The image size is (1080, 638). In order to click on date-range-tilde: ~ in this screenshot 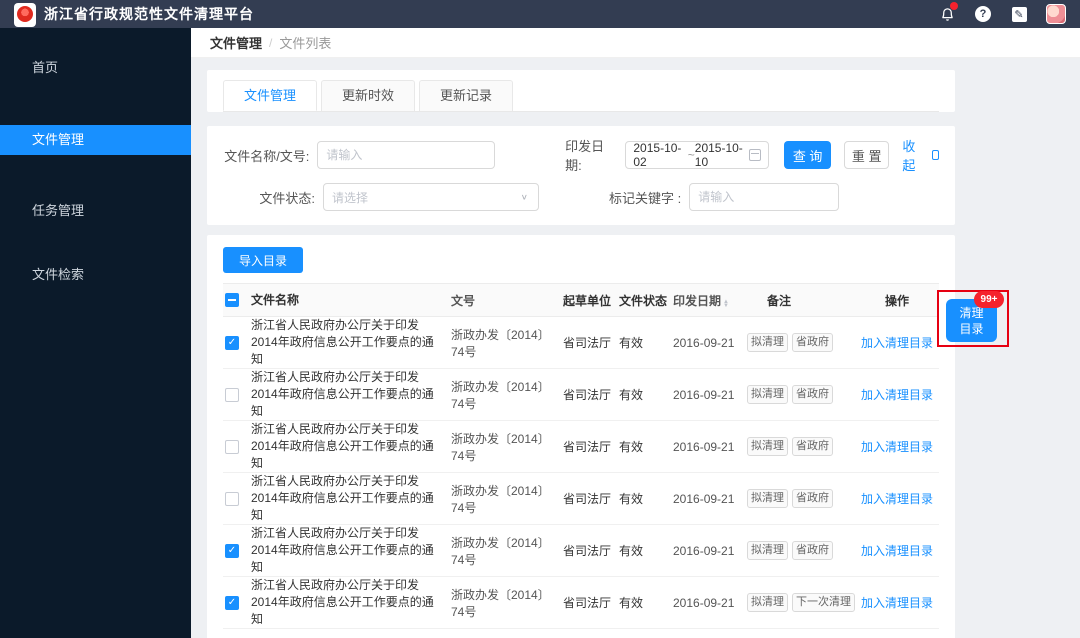, I will do `click(691, 155)`.